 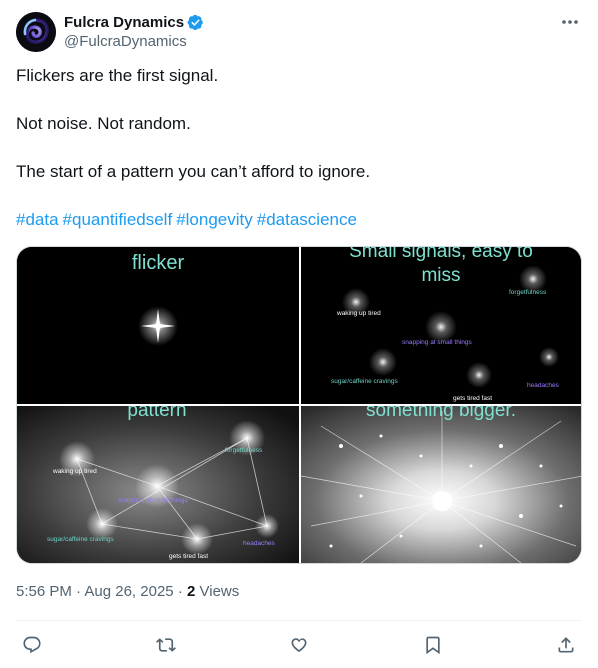 I want to click on author-display-name: Fulcra Dynamics, so click(x=124, y=22).